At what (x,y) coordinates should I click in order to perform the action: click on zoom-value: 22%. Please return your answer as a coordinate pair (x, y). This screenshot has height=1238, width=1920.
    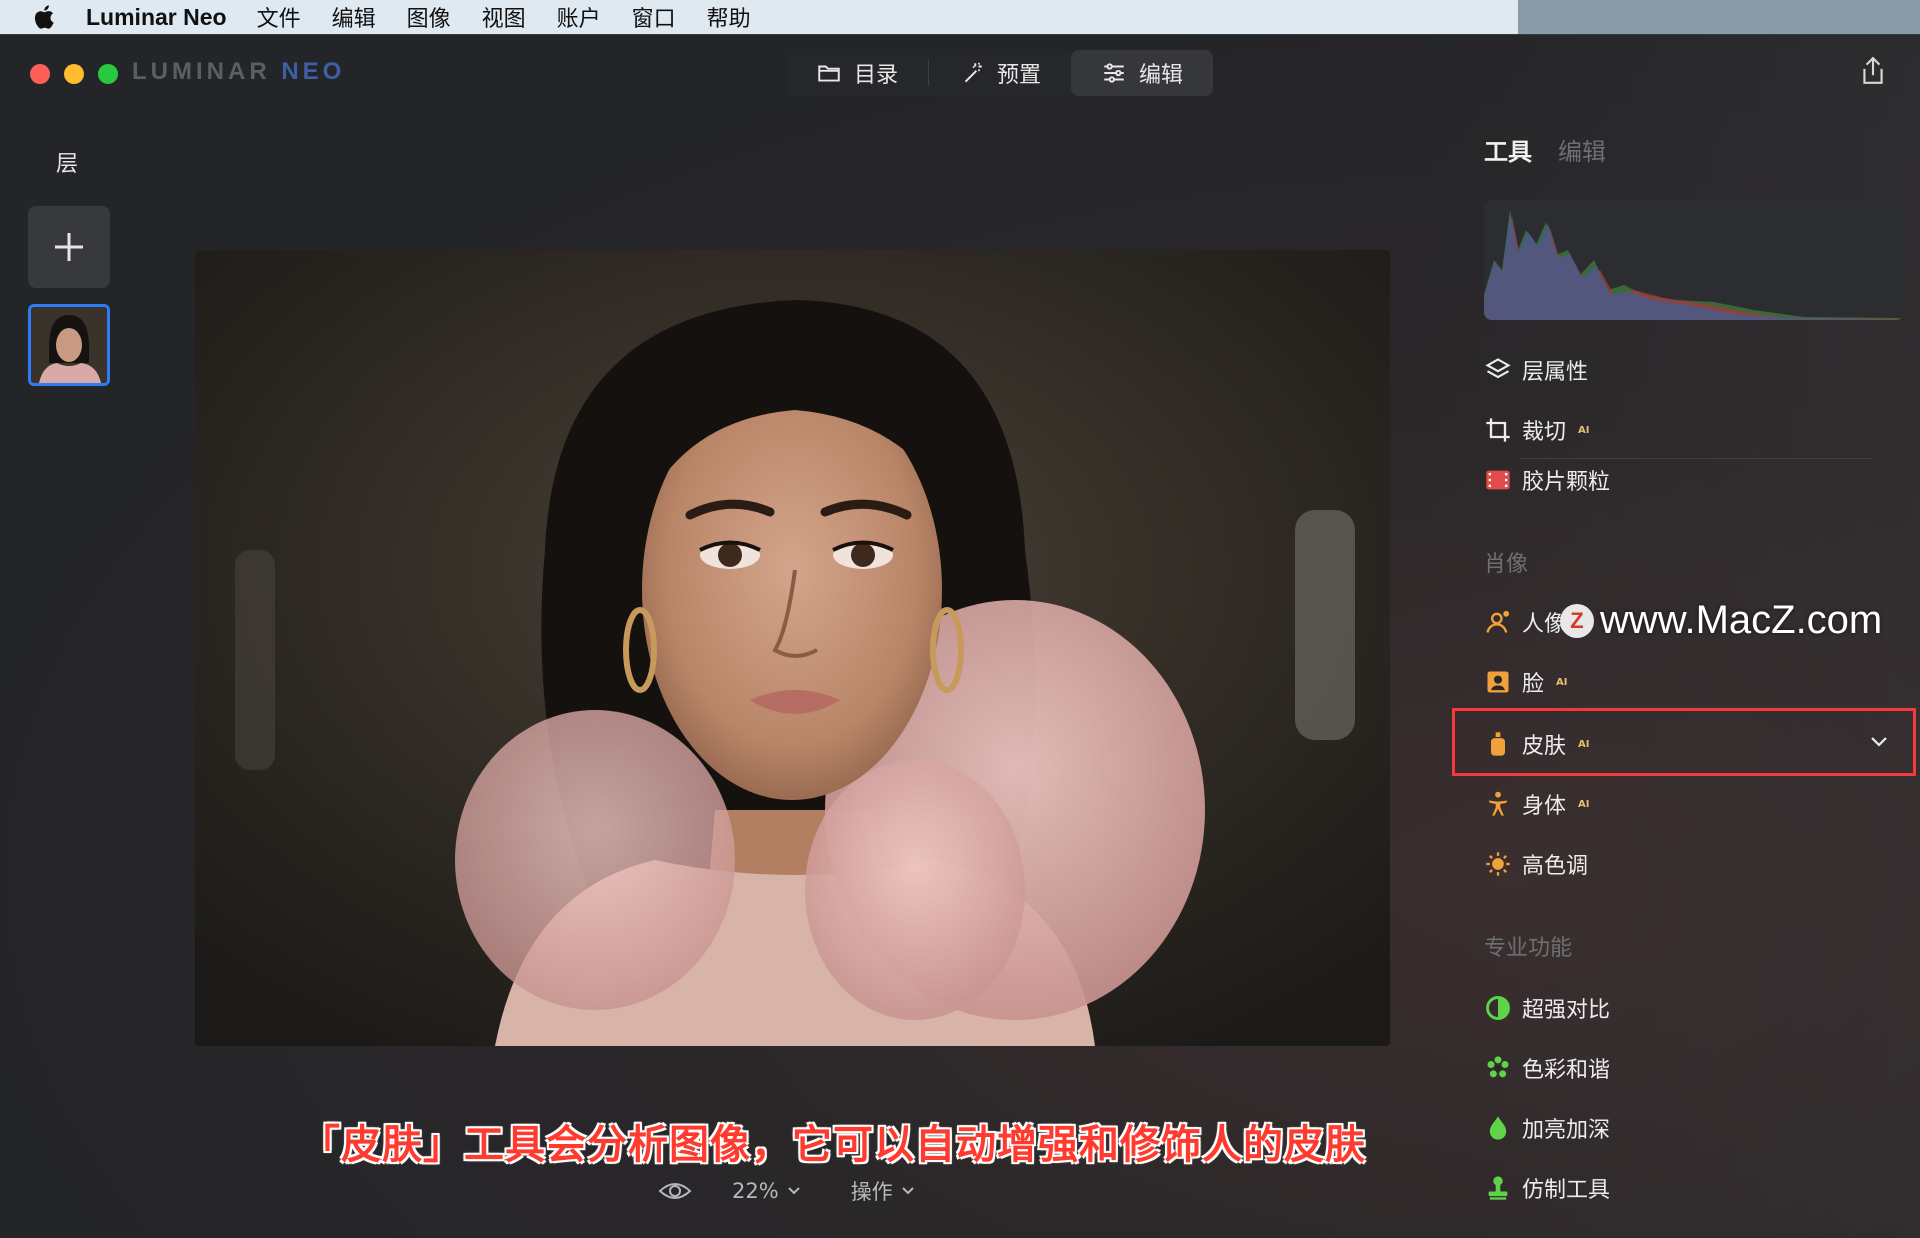
    Looking at the image, I should click on (755, 1191).